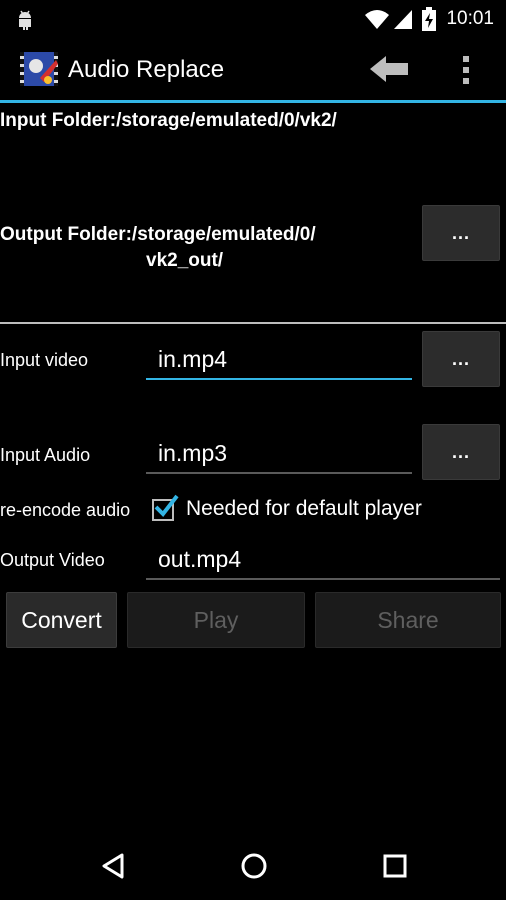 This screenshot has height=900, width=506. I want to click on status-bar: 10:01, so click(253, 19).